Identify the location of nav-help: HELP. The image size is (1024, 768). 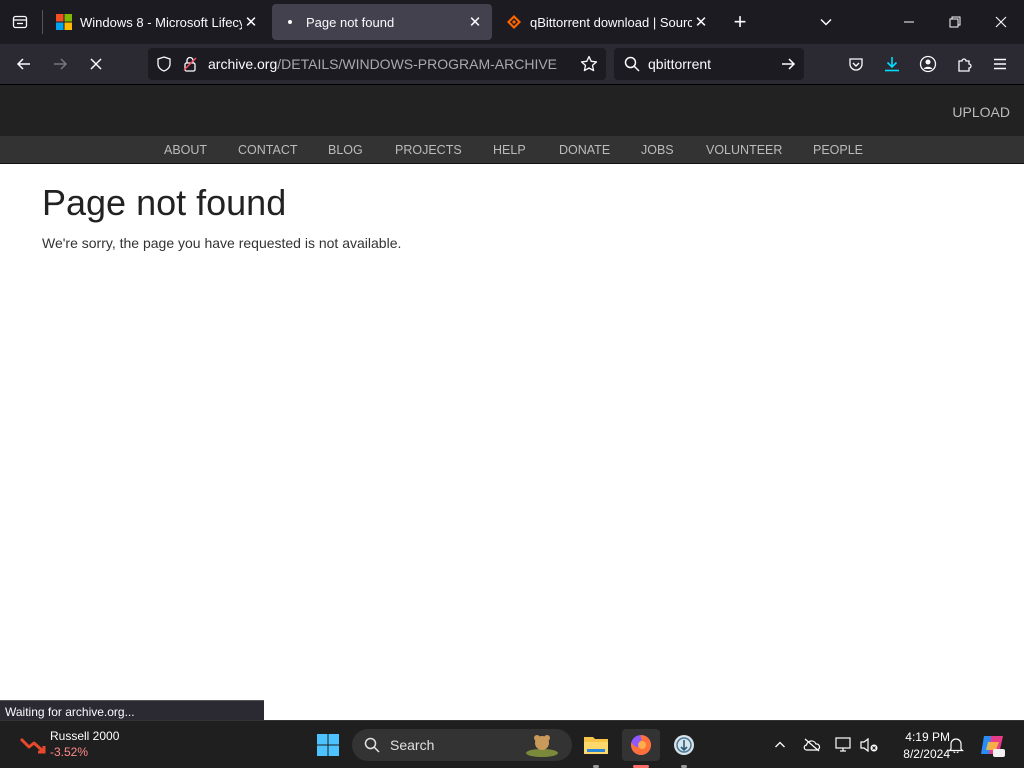
(509, 150).